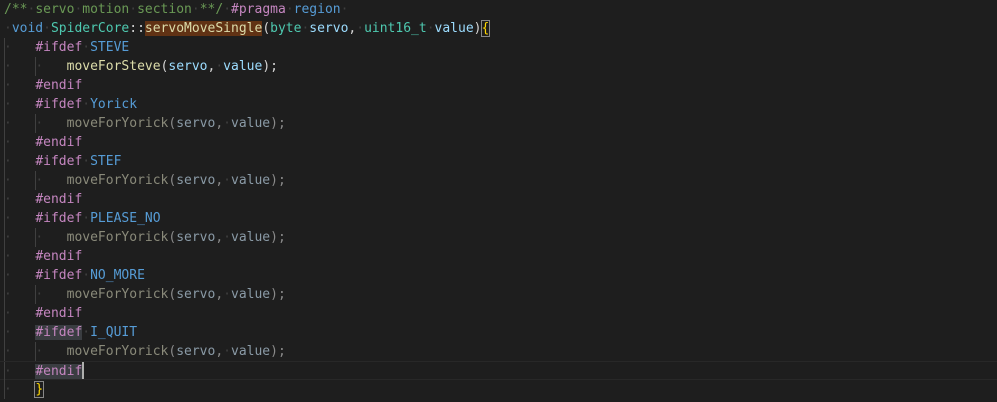 This screenshot has height=402, width=997. Describe the element at coordinates (498, 47) in the screenshot. I see `code-line: · #ifdef·STEVE` at that location.